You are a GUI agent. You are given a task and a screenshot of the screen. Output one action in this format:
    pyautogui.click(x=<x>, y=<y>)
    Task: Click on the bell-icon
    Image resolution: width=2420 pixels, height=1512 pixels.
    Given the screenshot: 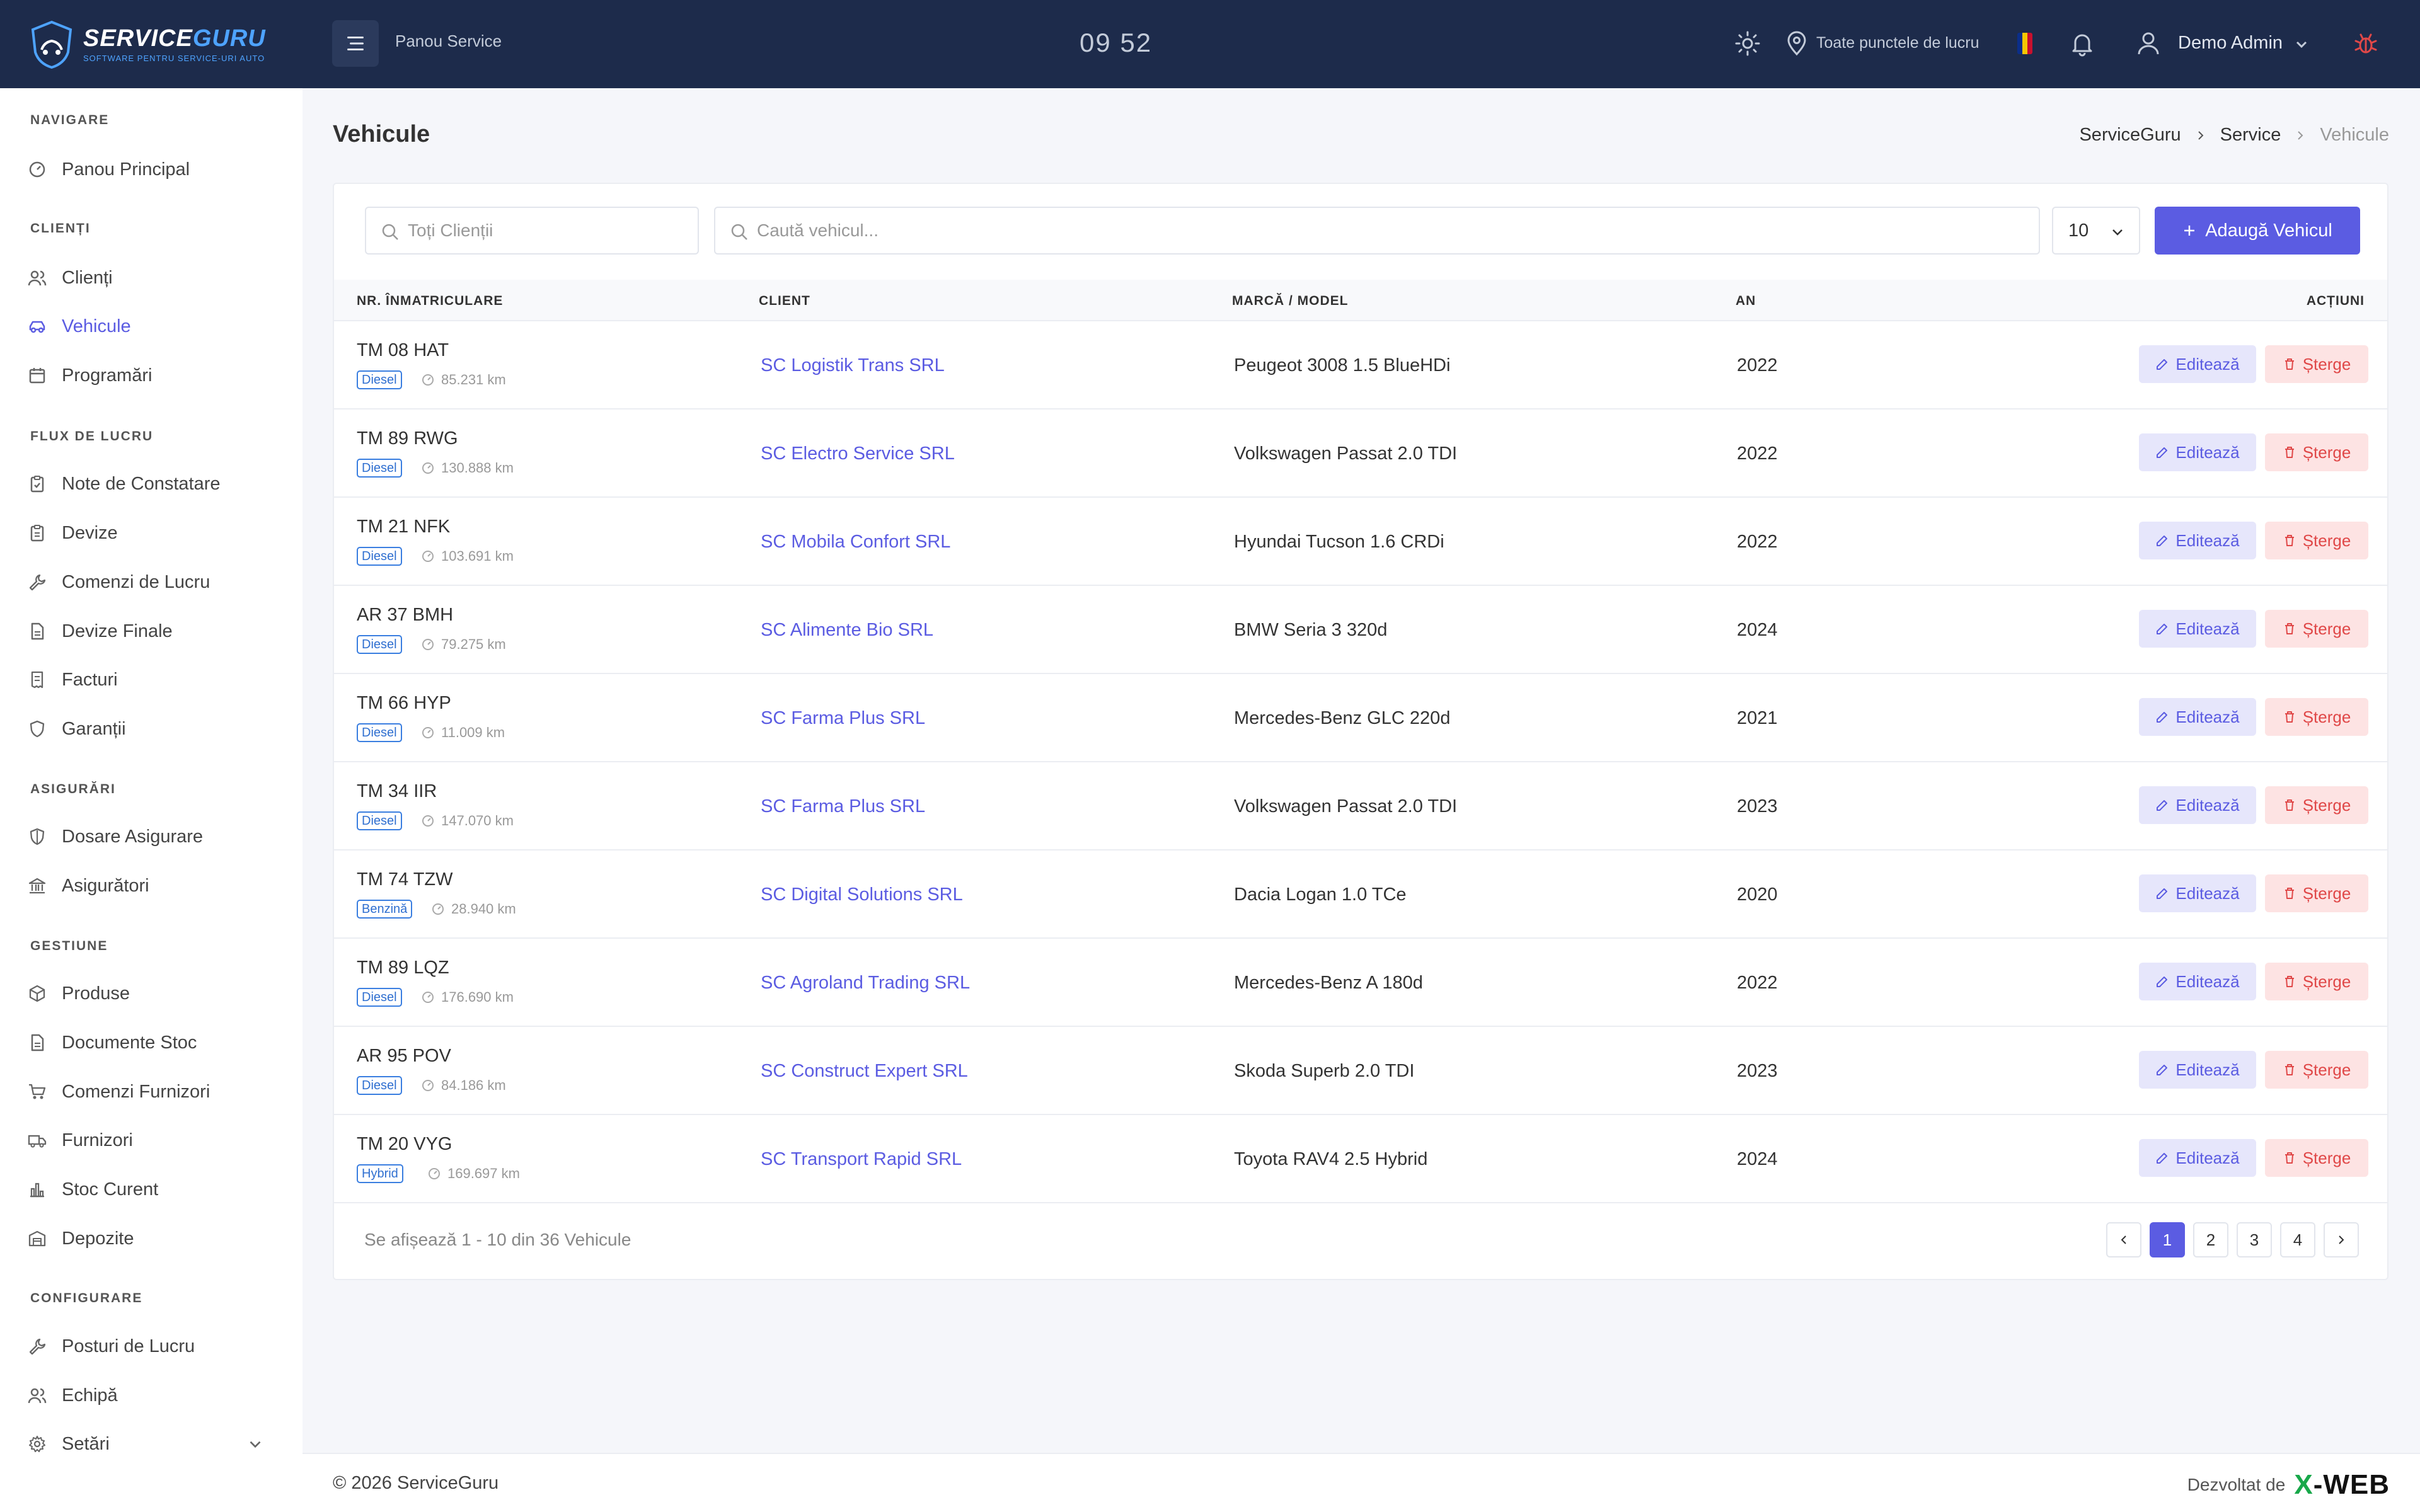 What is the action you would take?
    pyautogui.click(x=2082, y=43)
    